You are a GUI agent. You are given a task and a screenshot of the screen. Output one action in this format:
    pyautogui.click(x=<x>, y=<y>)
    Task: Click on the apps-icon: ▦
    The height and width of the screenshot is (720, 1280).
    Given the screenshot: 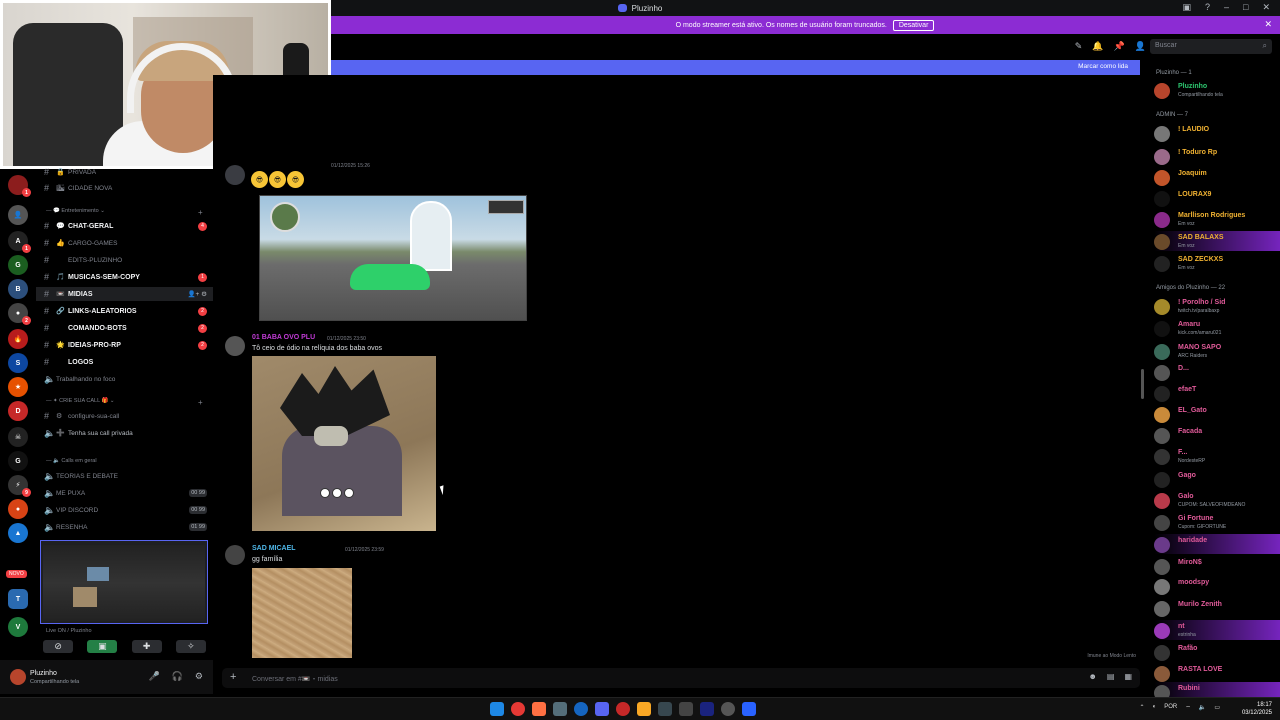 What is the action you would take?
    pyautogui.click(x=1128, y=676)
    